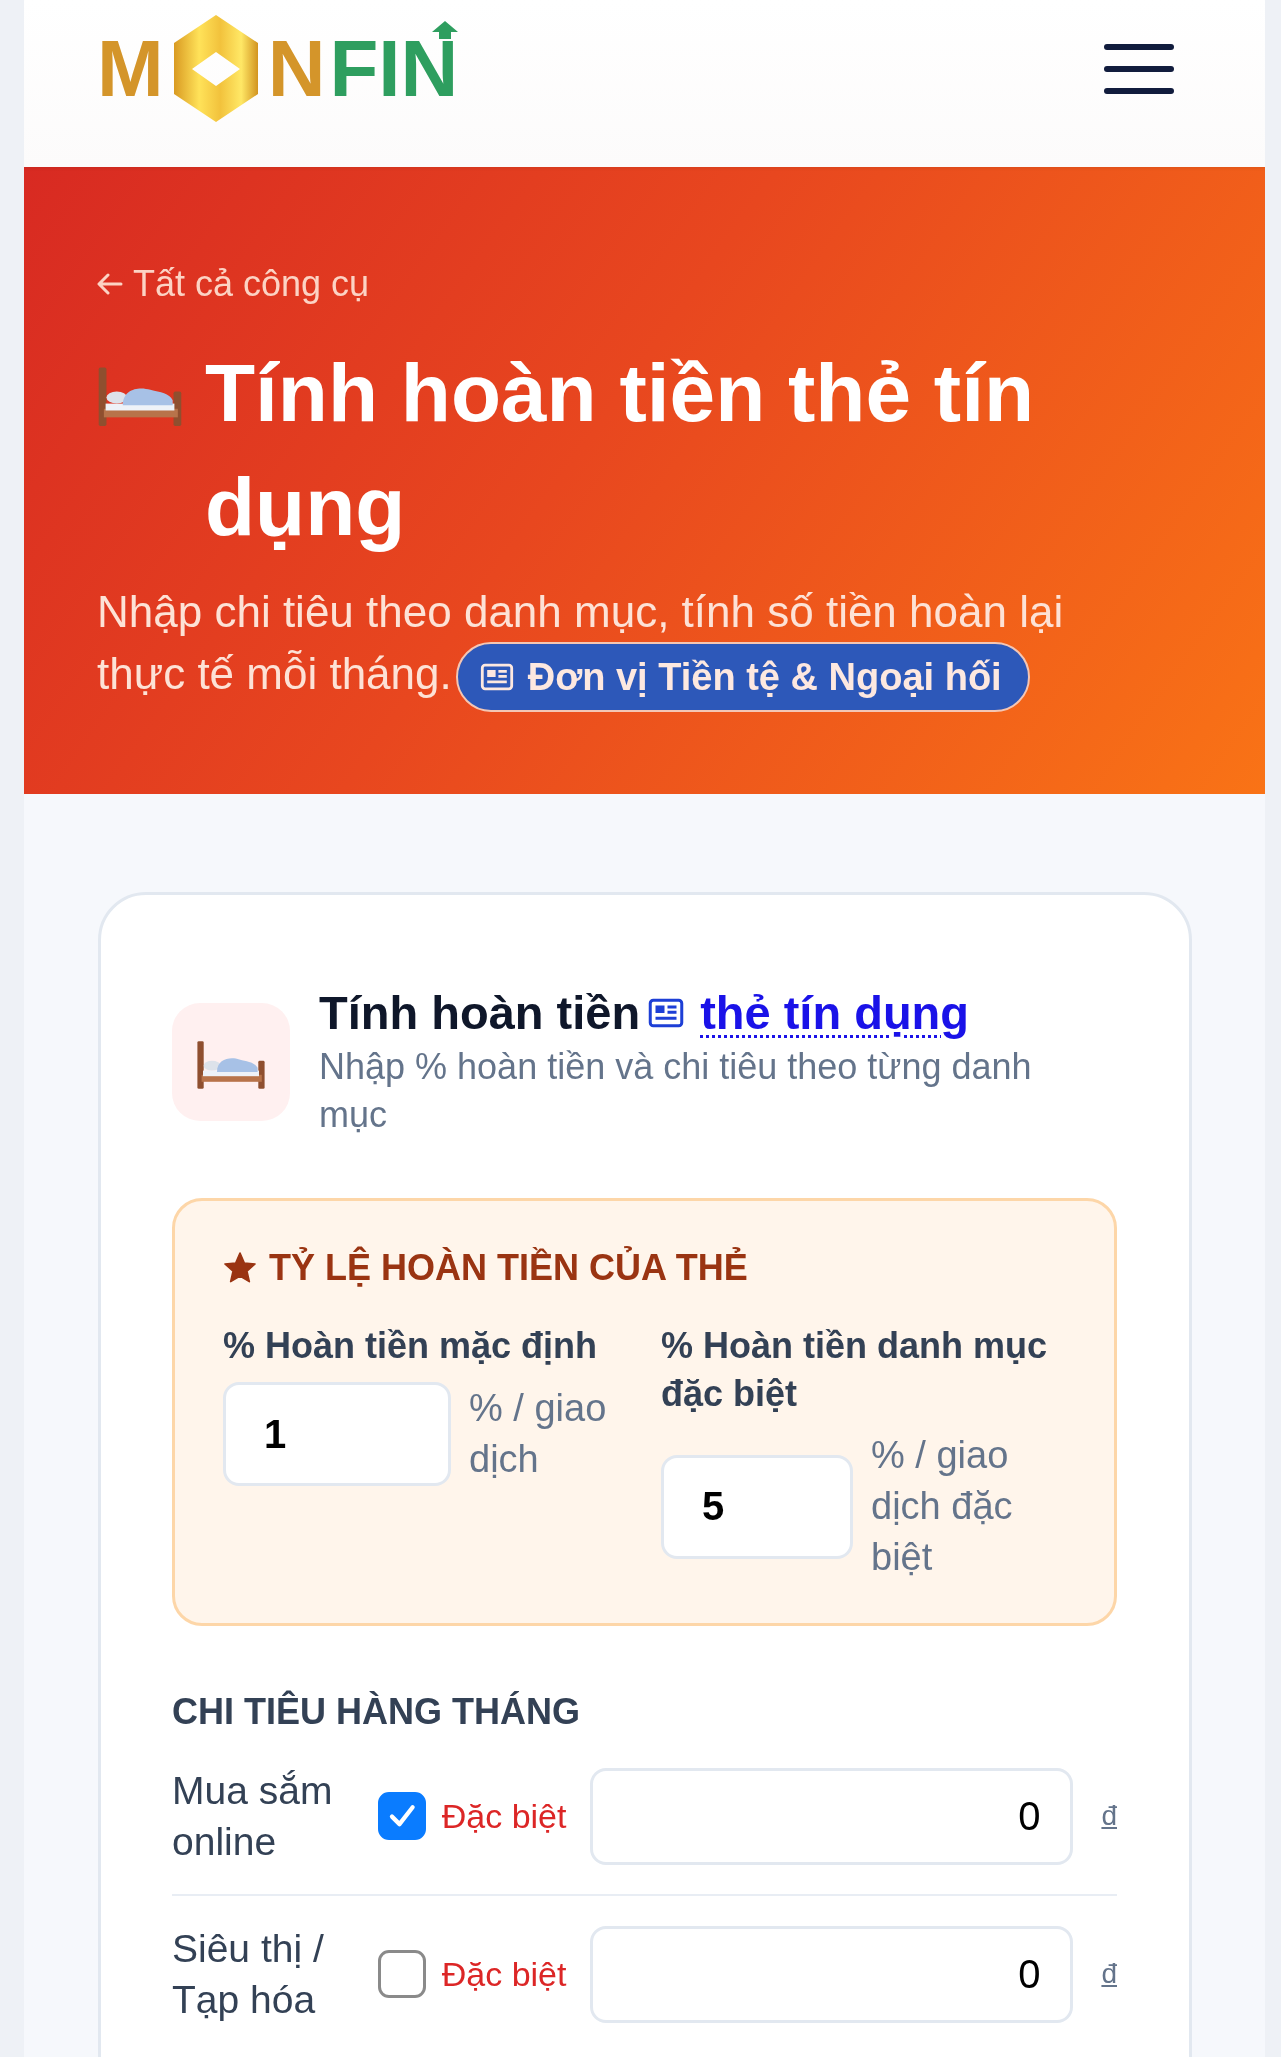 The width and height of the screenshot is (1281, 2057). Describe the element at coordinates (110, 284) in the screenshot. I see `arrow-left-icon` at that location.